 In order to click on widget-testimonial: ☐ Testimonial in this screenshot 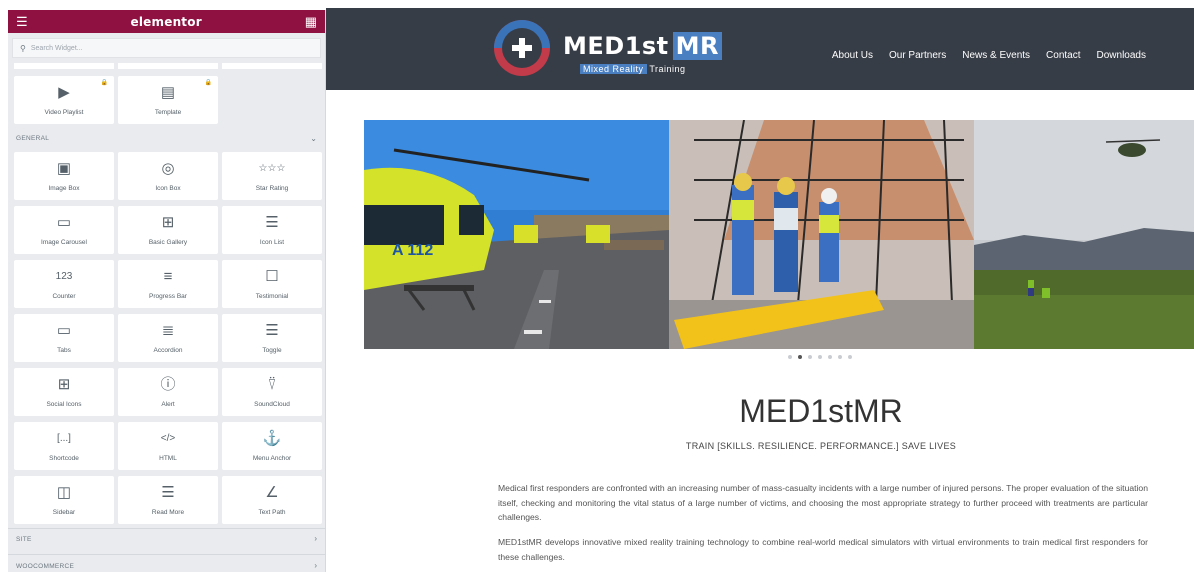, I will do `click(272, 284)`.